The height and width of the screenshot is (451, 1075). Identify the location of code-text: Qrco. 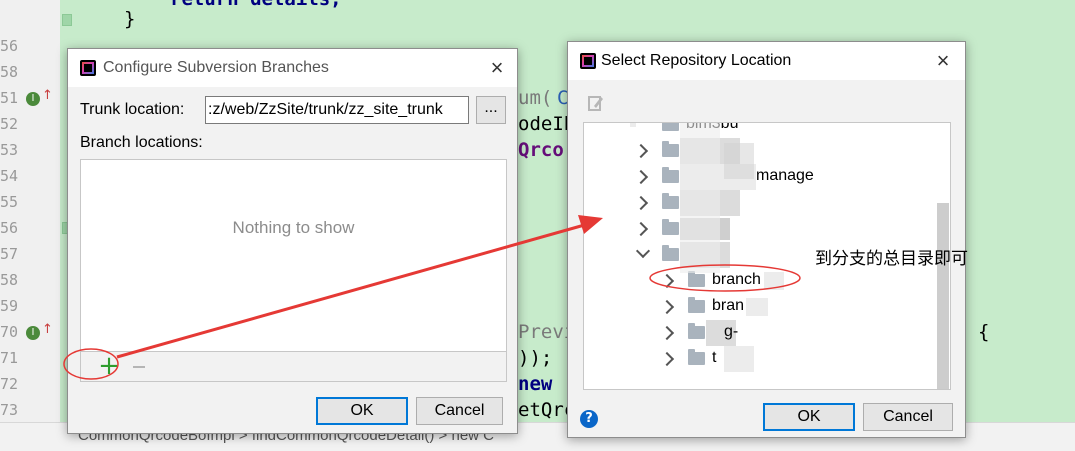
(541, 150).